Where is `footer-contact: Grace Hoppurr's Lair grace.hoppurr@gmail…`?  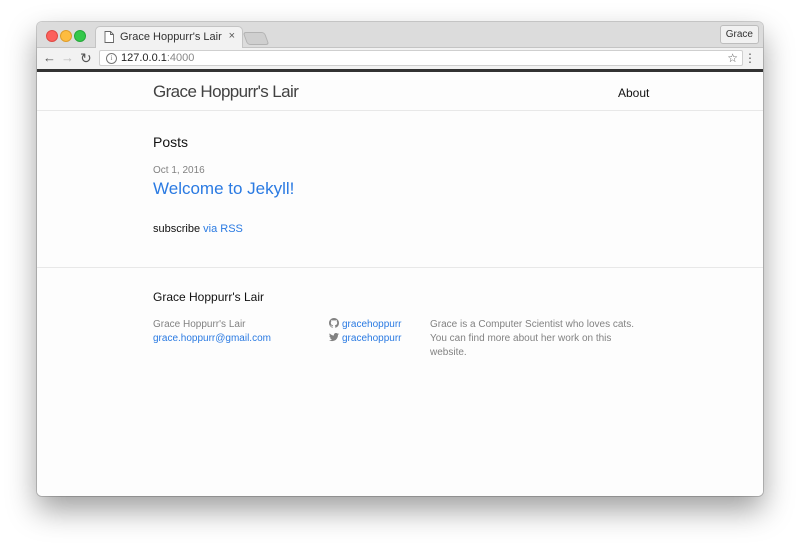 footer-contact: Grace Hoppurr's Lair grace.hoppurr@gmail… is located at coordinates (212, 332).